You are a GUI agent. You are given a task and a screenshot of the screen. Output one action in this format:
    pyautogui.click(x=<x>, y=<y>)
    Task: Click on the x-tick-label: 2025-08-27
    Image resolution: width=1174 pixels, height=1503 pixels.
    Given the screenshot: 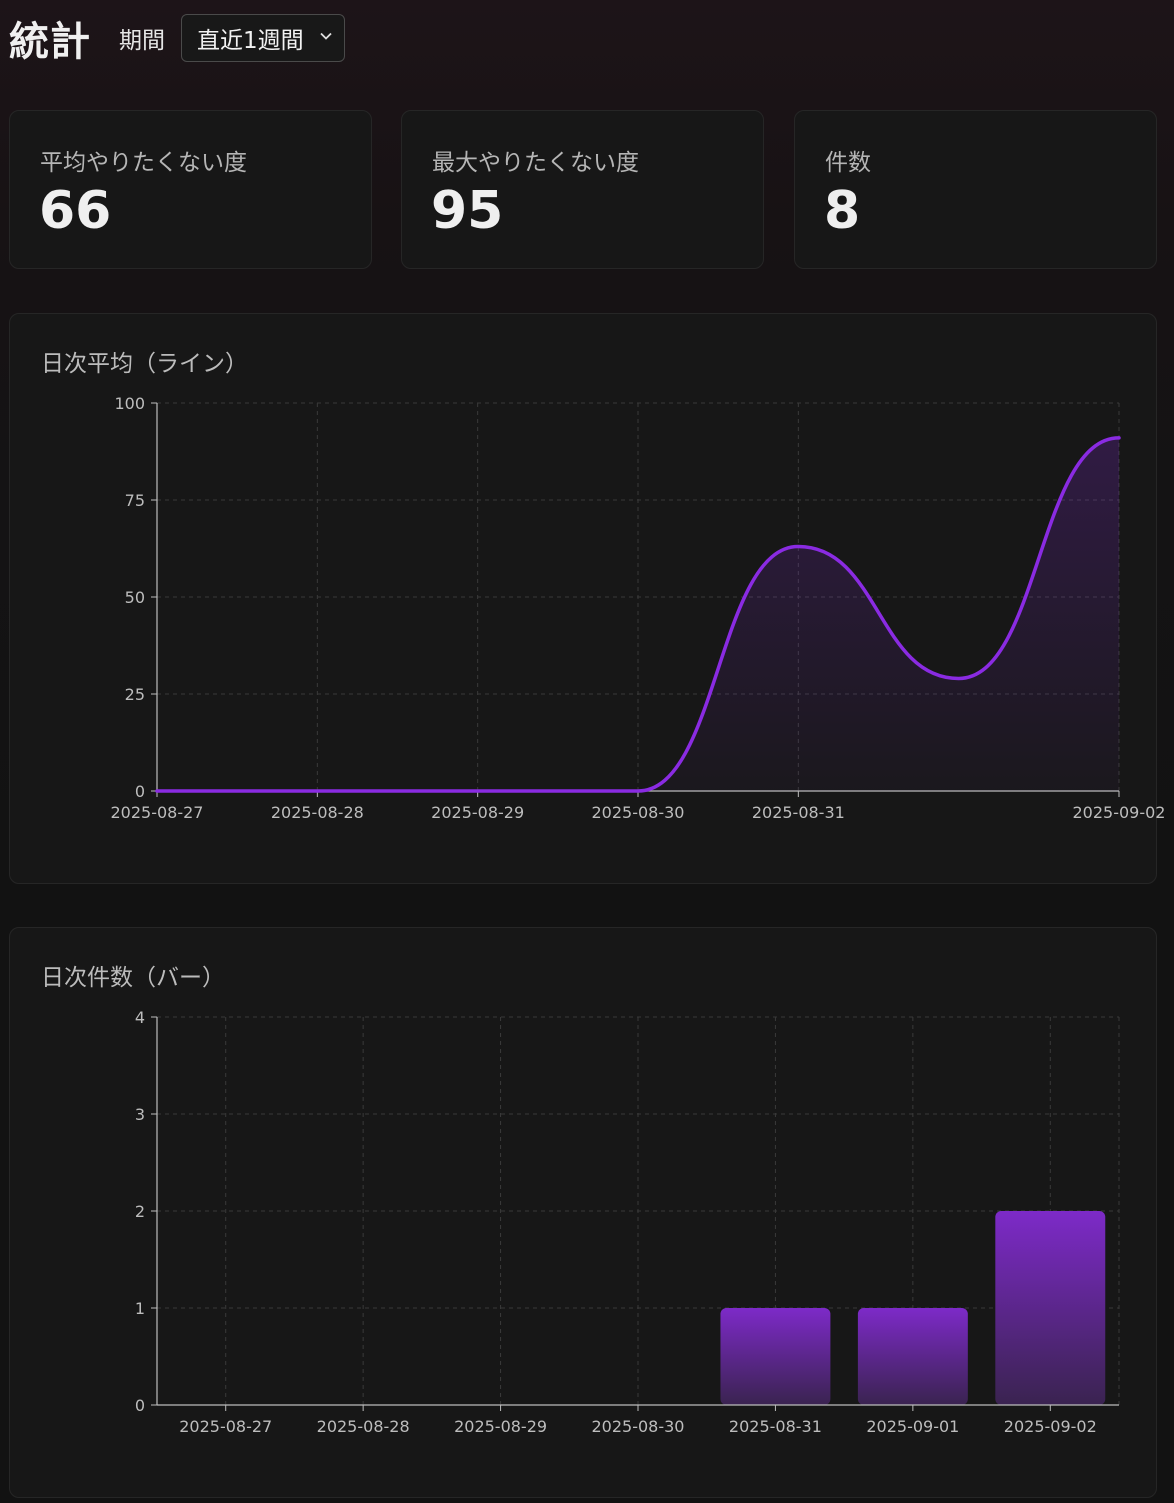 What is the action you would take?
    pyautogui.click(x=225, y=1426)
    